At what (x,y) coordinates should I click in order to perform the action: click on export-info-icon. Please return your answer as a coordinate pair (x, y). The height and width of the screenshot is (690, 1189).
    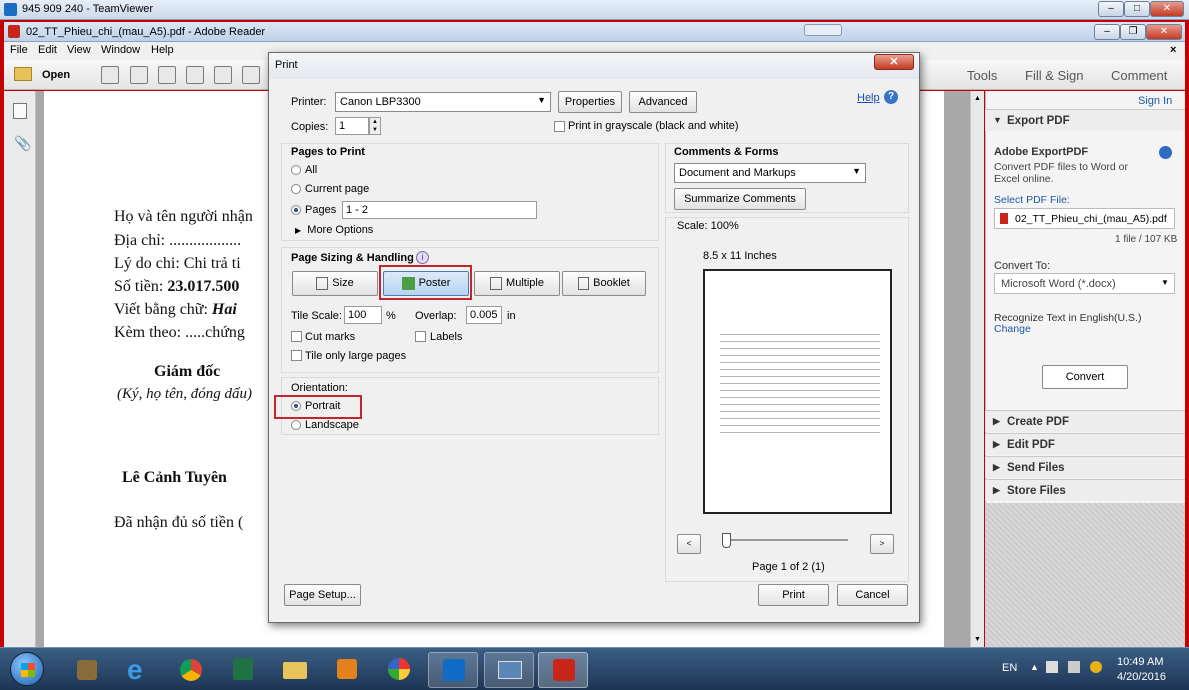
    Looking at the image, I should click on (1165, 152).